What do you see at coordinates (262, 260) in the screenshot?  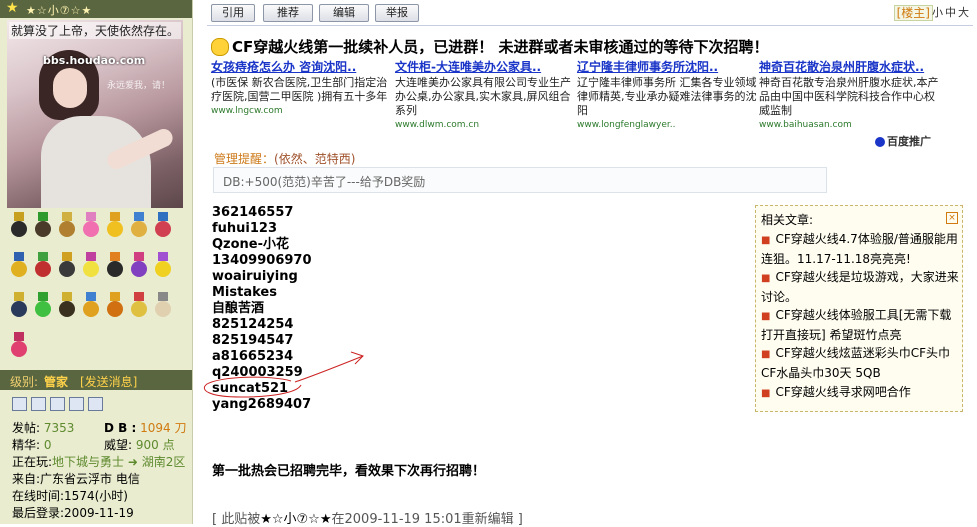 I see `id-entry: 13409906970` at bounding box center [262, 260].